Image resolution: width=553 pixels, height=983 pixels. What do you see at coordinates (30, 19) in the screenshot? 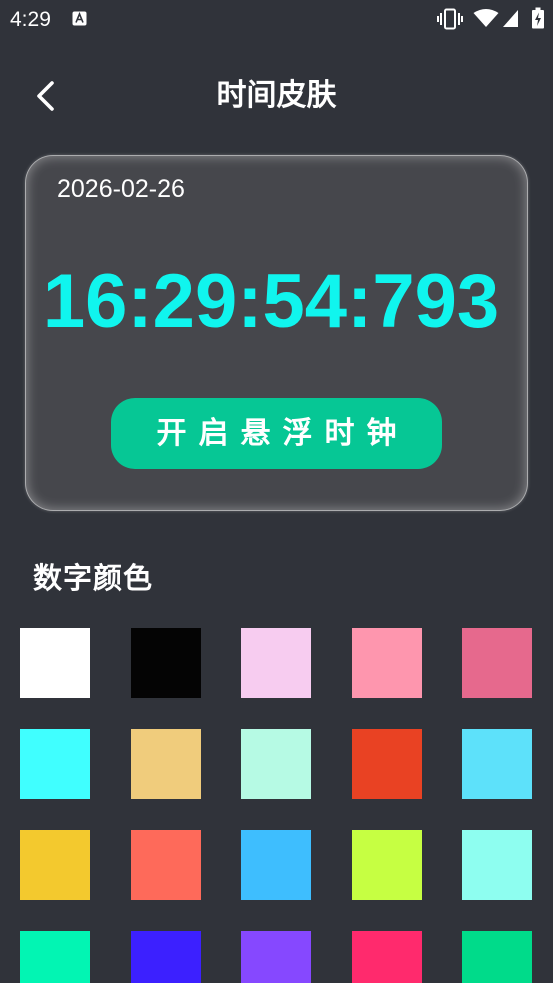
I see `status-time: 4:29` at bounding box center [30, 19].